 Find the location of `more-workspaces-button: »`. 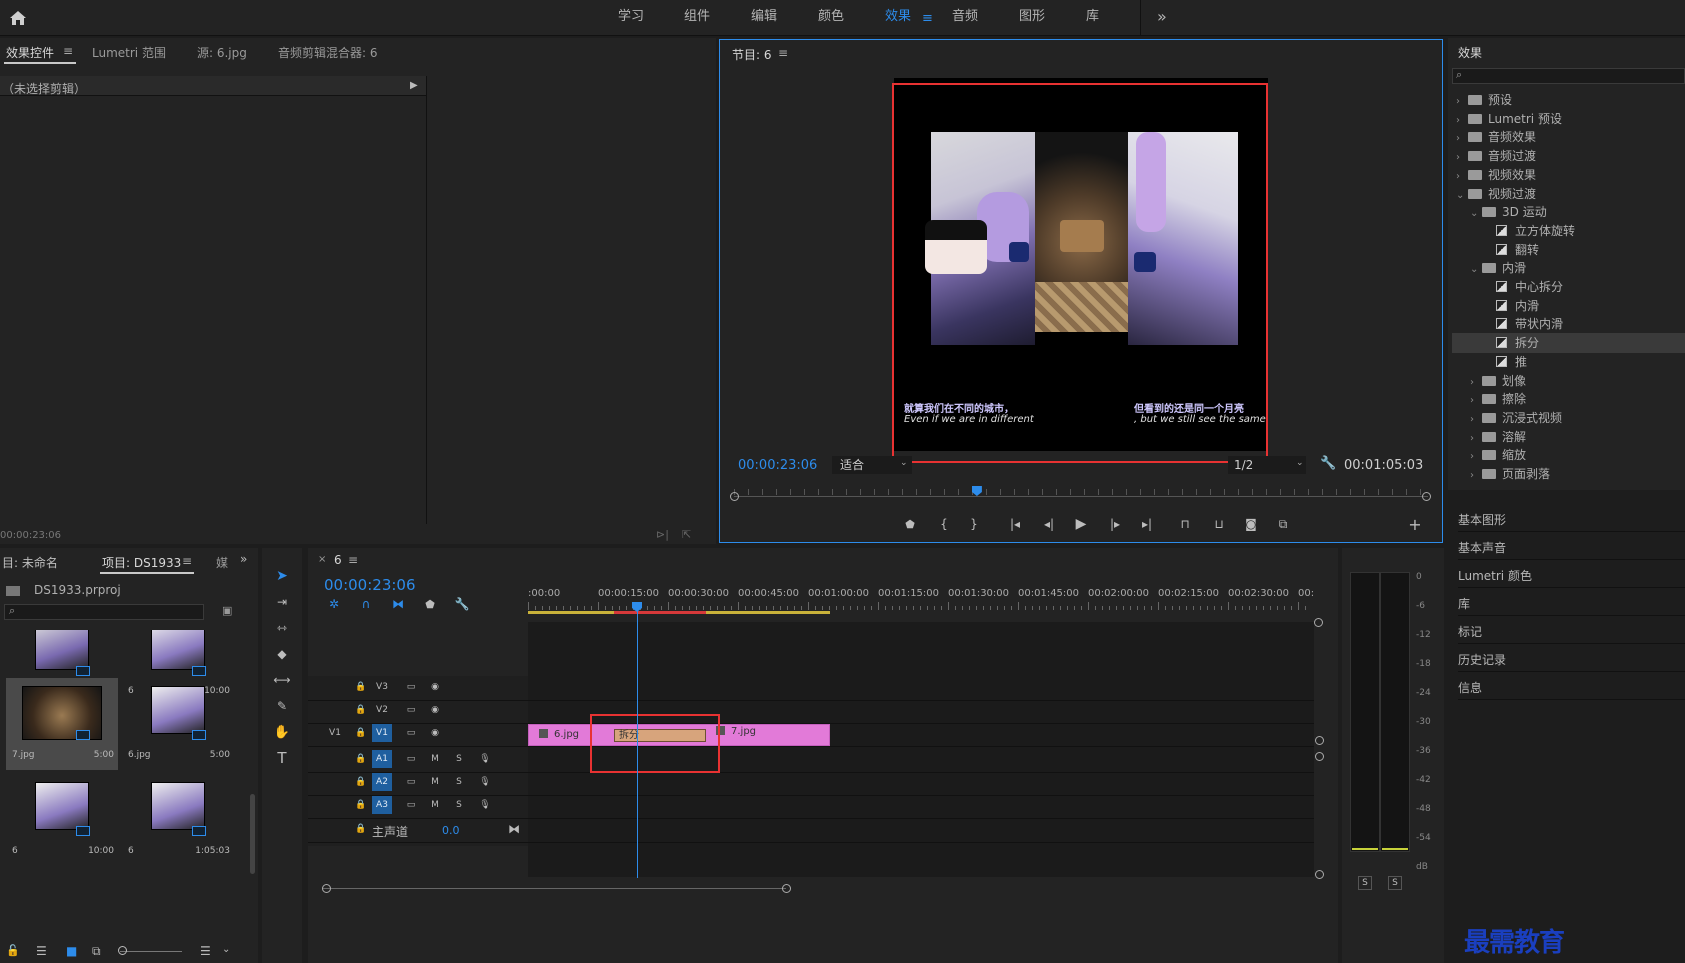

more-workspaces-button: » is located at coordinates (1162, 18).